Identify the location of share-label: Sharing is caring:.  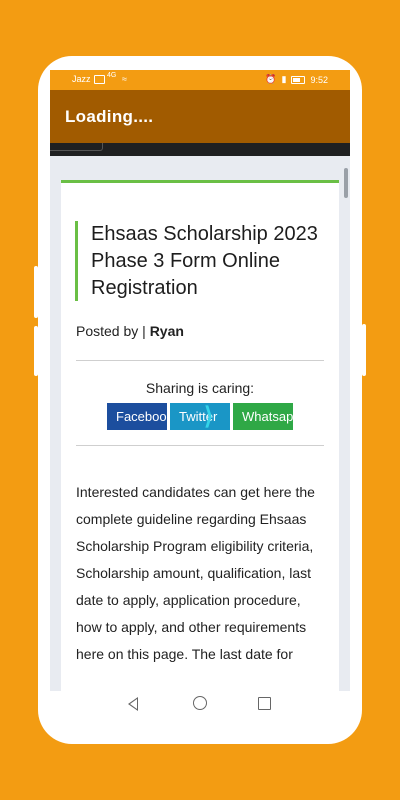
(200, 388).